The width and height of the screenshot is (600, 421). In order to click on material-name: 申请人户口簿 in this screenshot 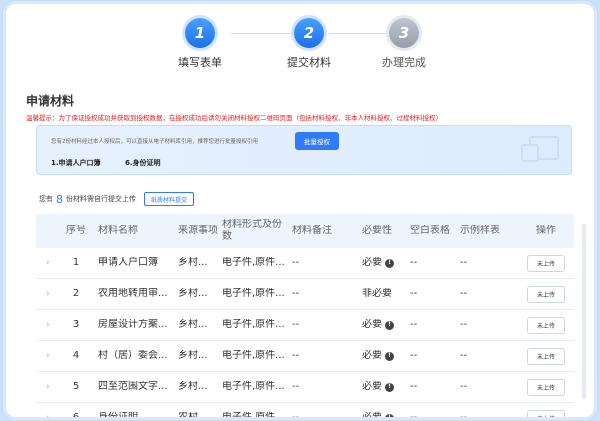, I will do `click(128, 262)`.